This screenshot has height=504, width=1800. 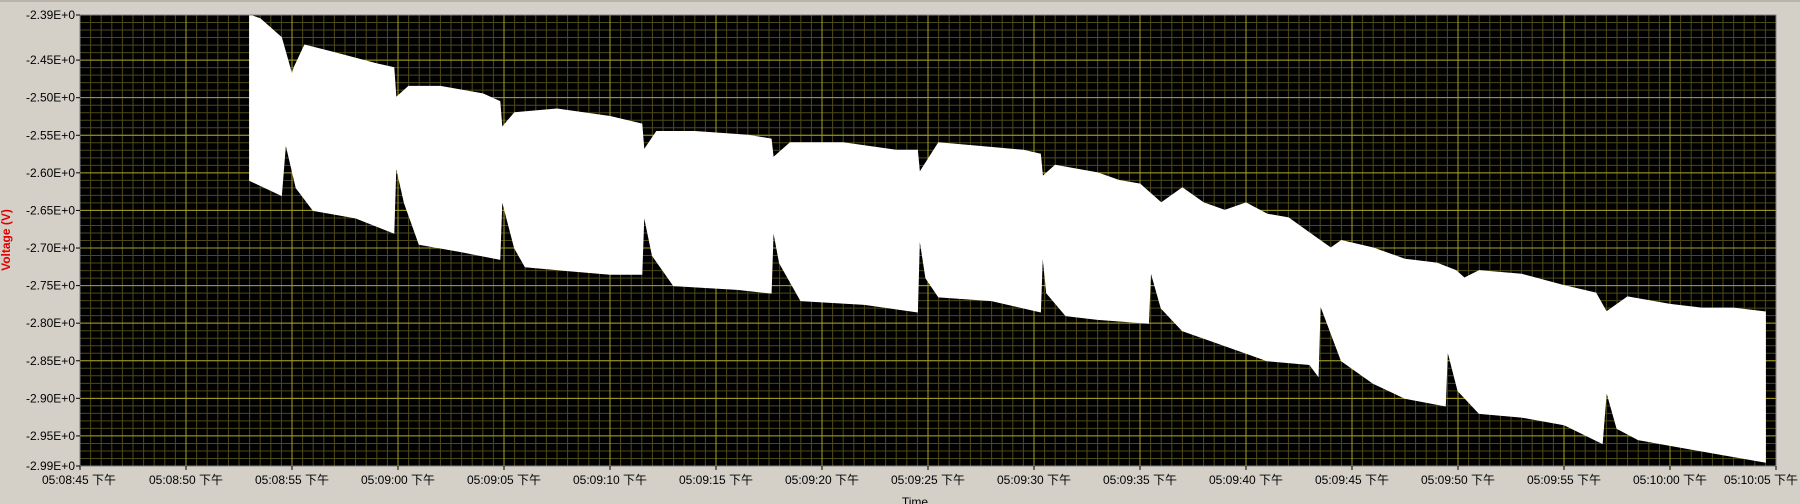 I want to click on y-tick-label: -2.55E+0, so click(x=50, y=135).